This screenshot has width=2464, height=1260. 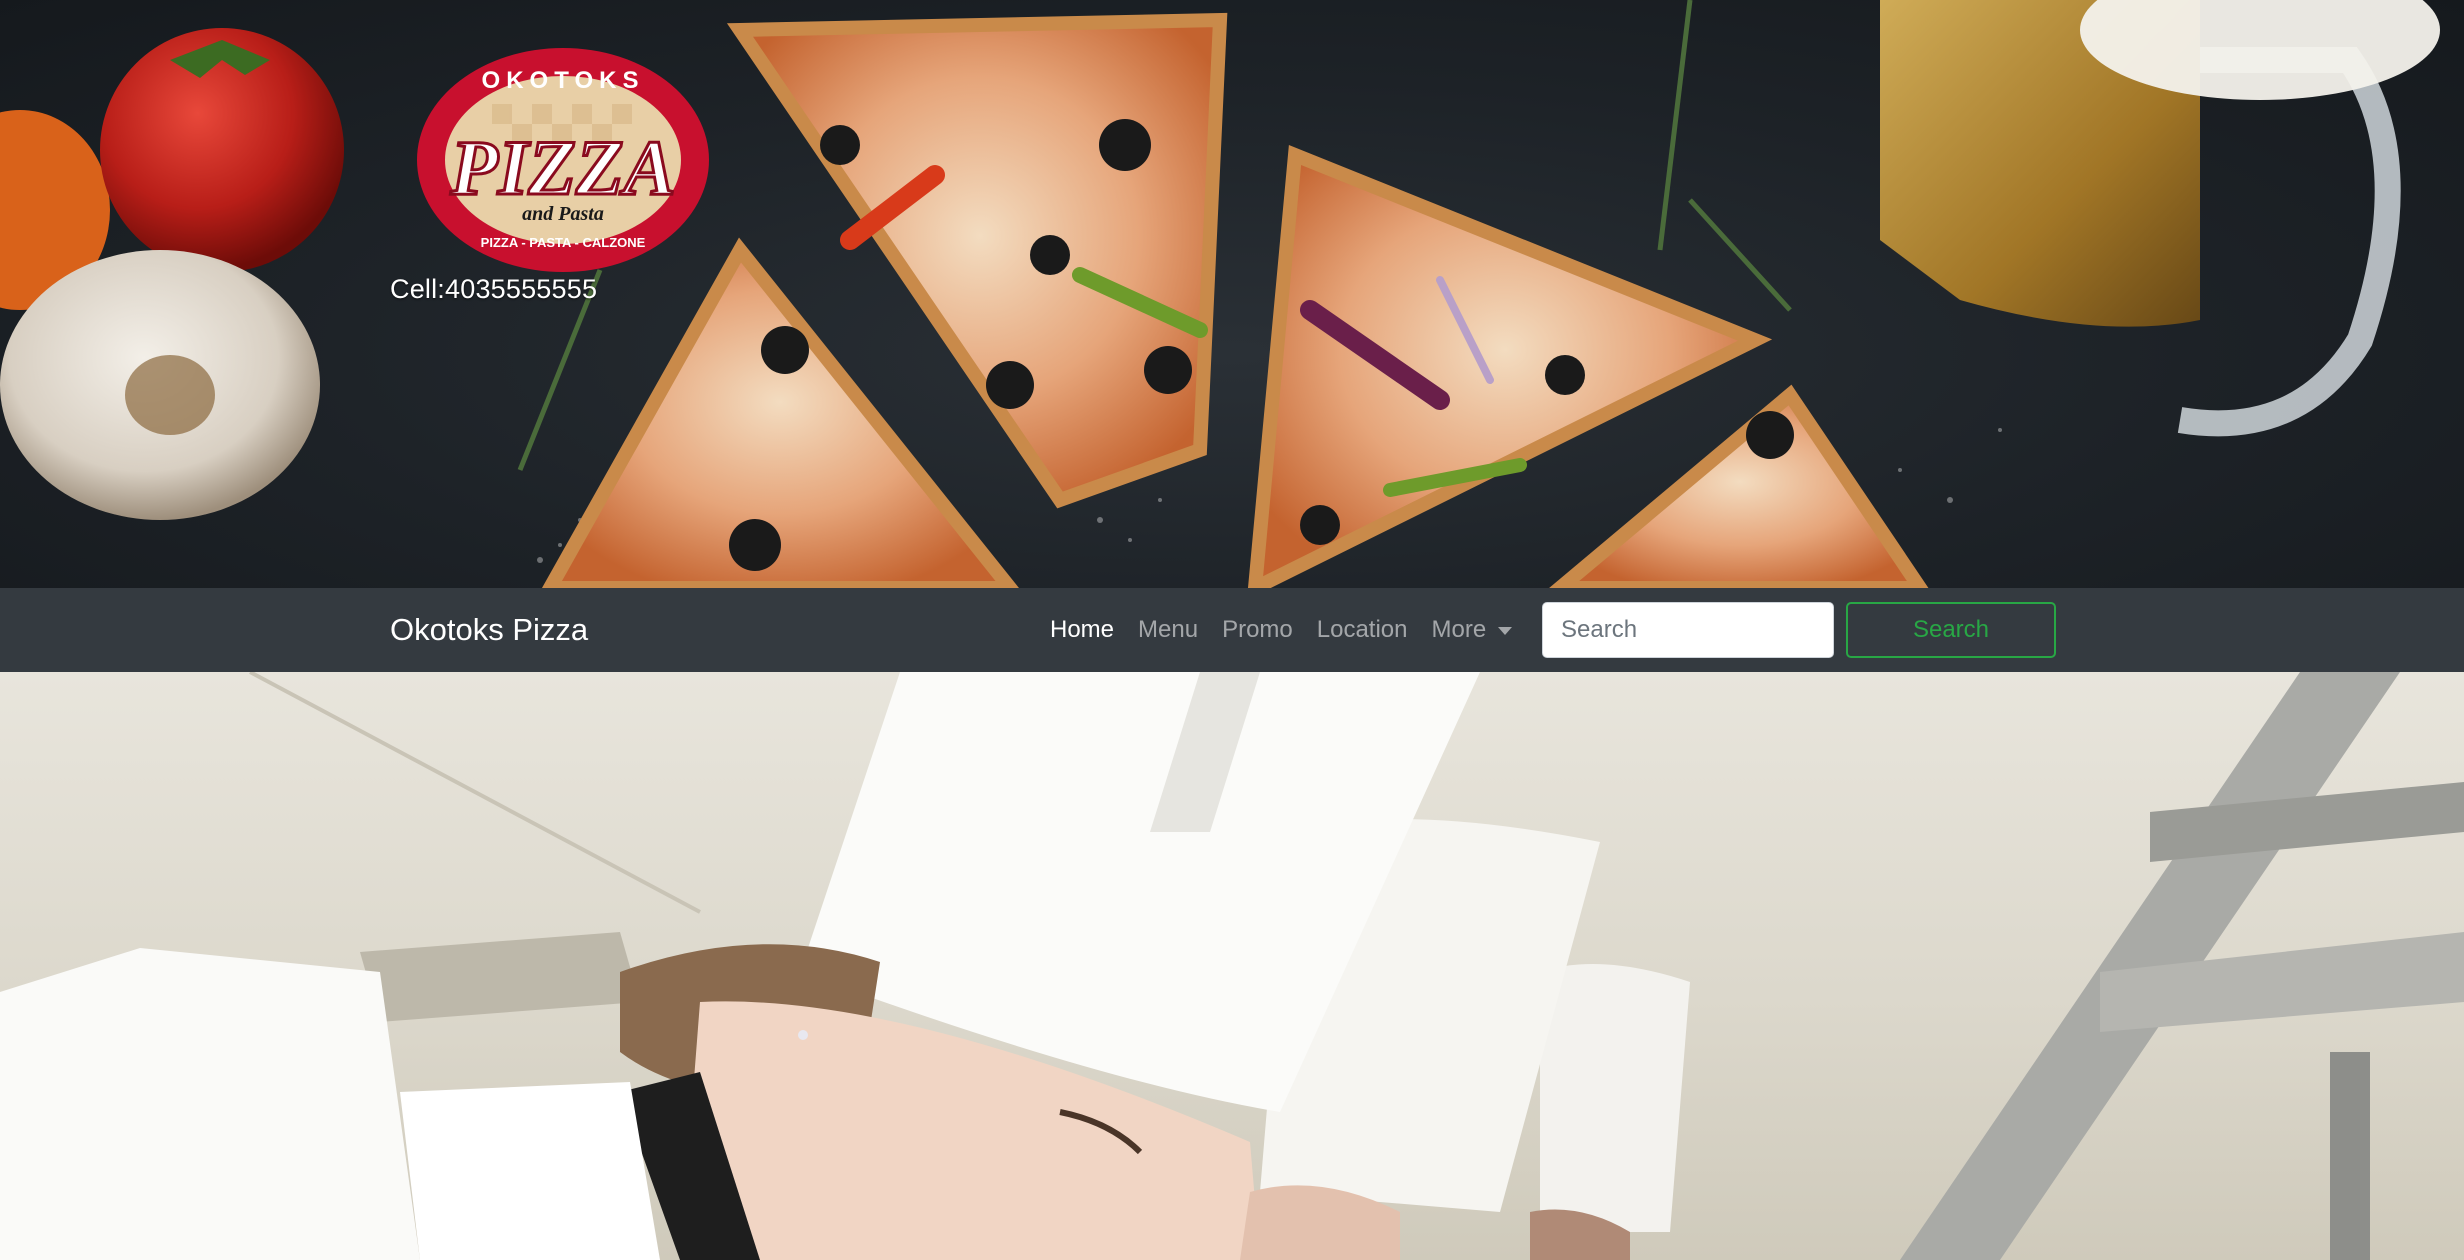 What do you see at coordinates (489, 630) in the screenshot?
I see `navbar-brand: Okotoks Pizza` at bounding box center [489, 630].